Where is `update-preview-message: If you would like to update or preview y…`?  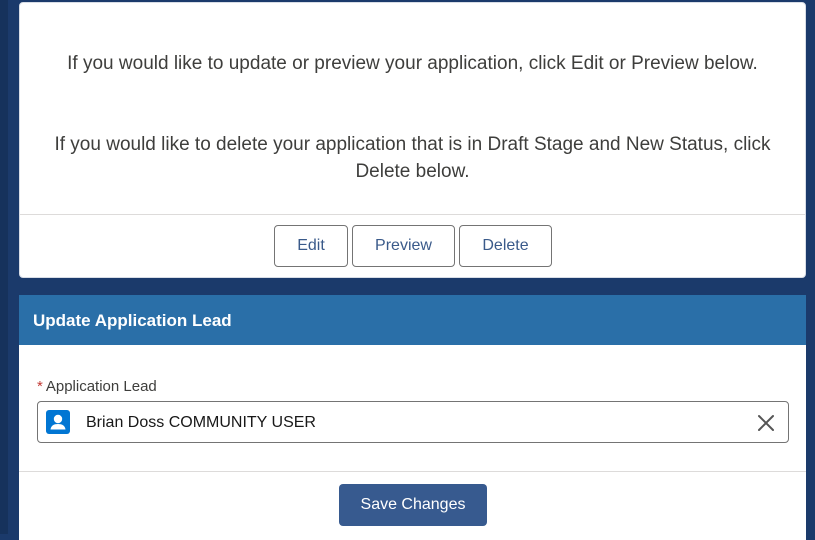 update-preview-message: If you would like to update or preview y… is located at coordinates (412, 63).